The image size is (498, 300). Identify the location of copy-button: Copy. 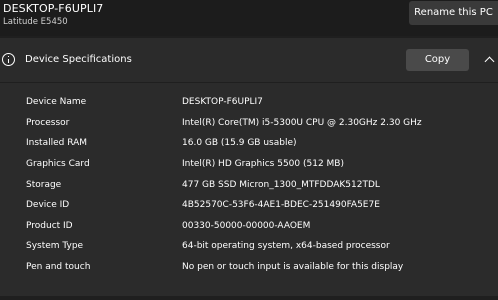
(437, 60).